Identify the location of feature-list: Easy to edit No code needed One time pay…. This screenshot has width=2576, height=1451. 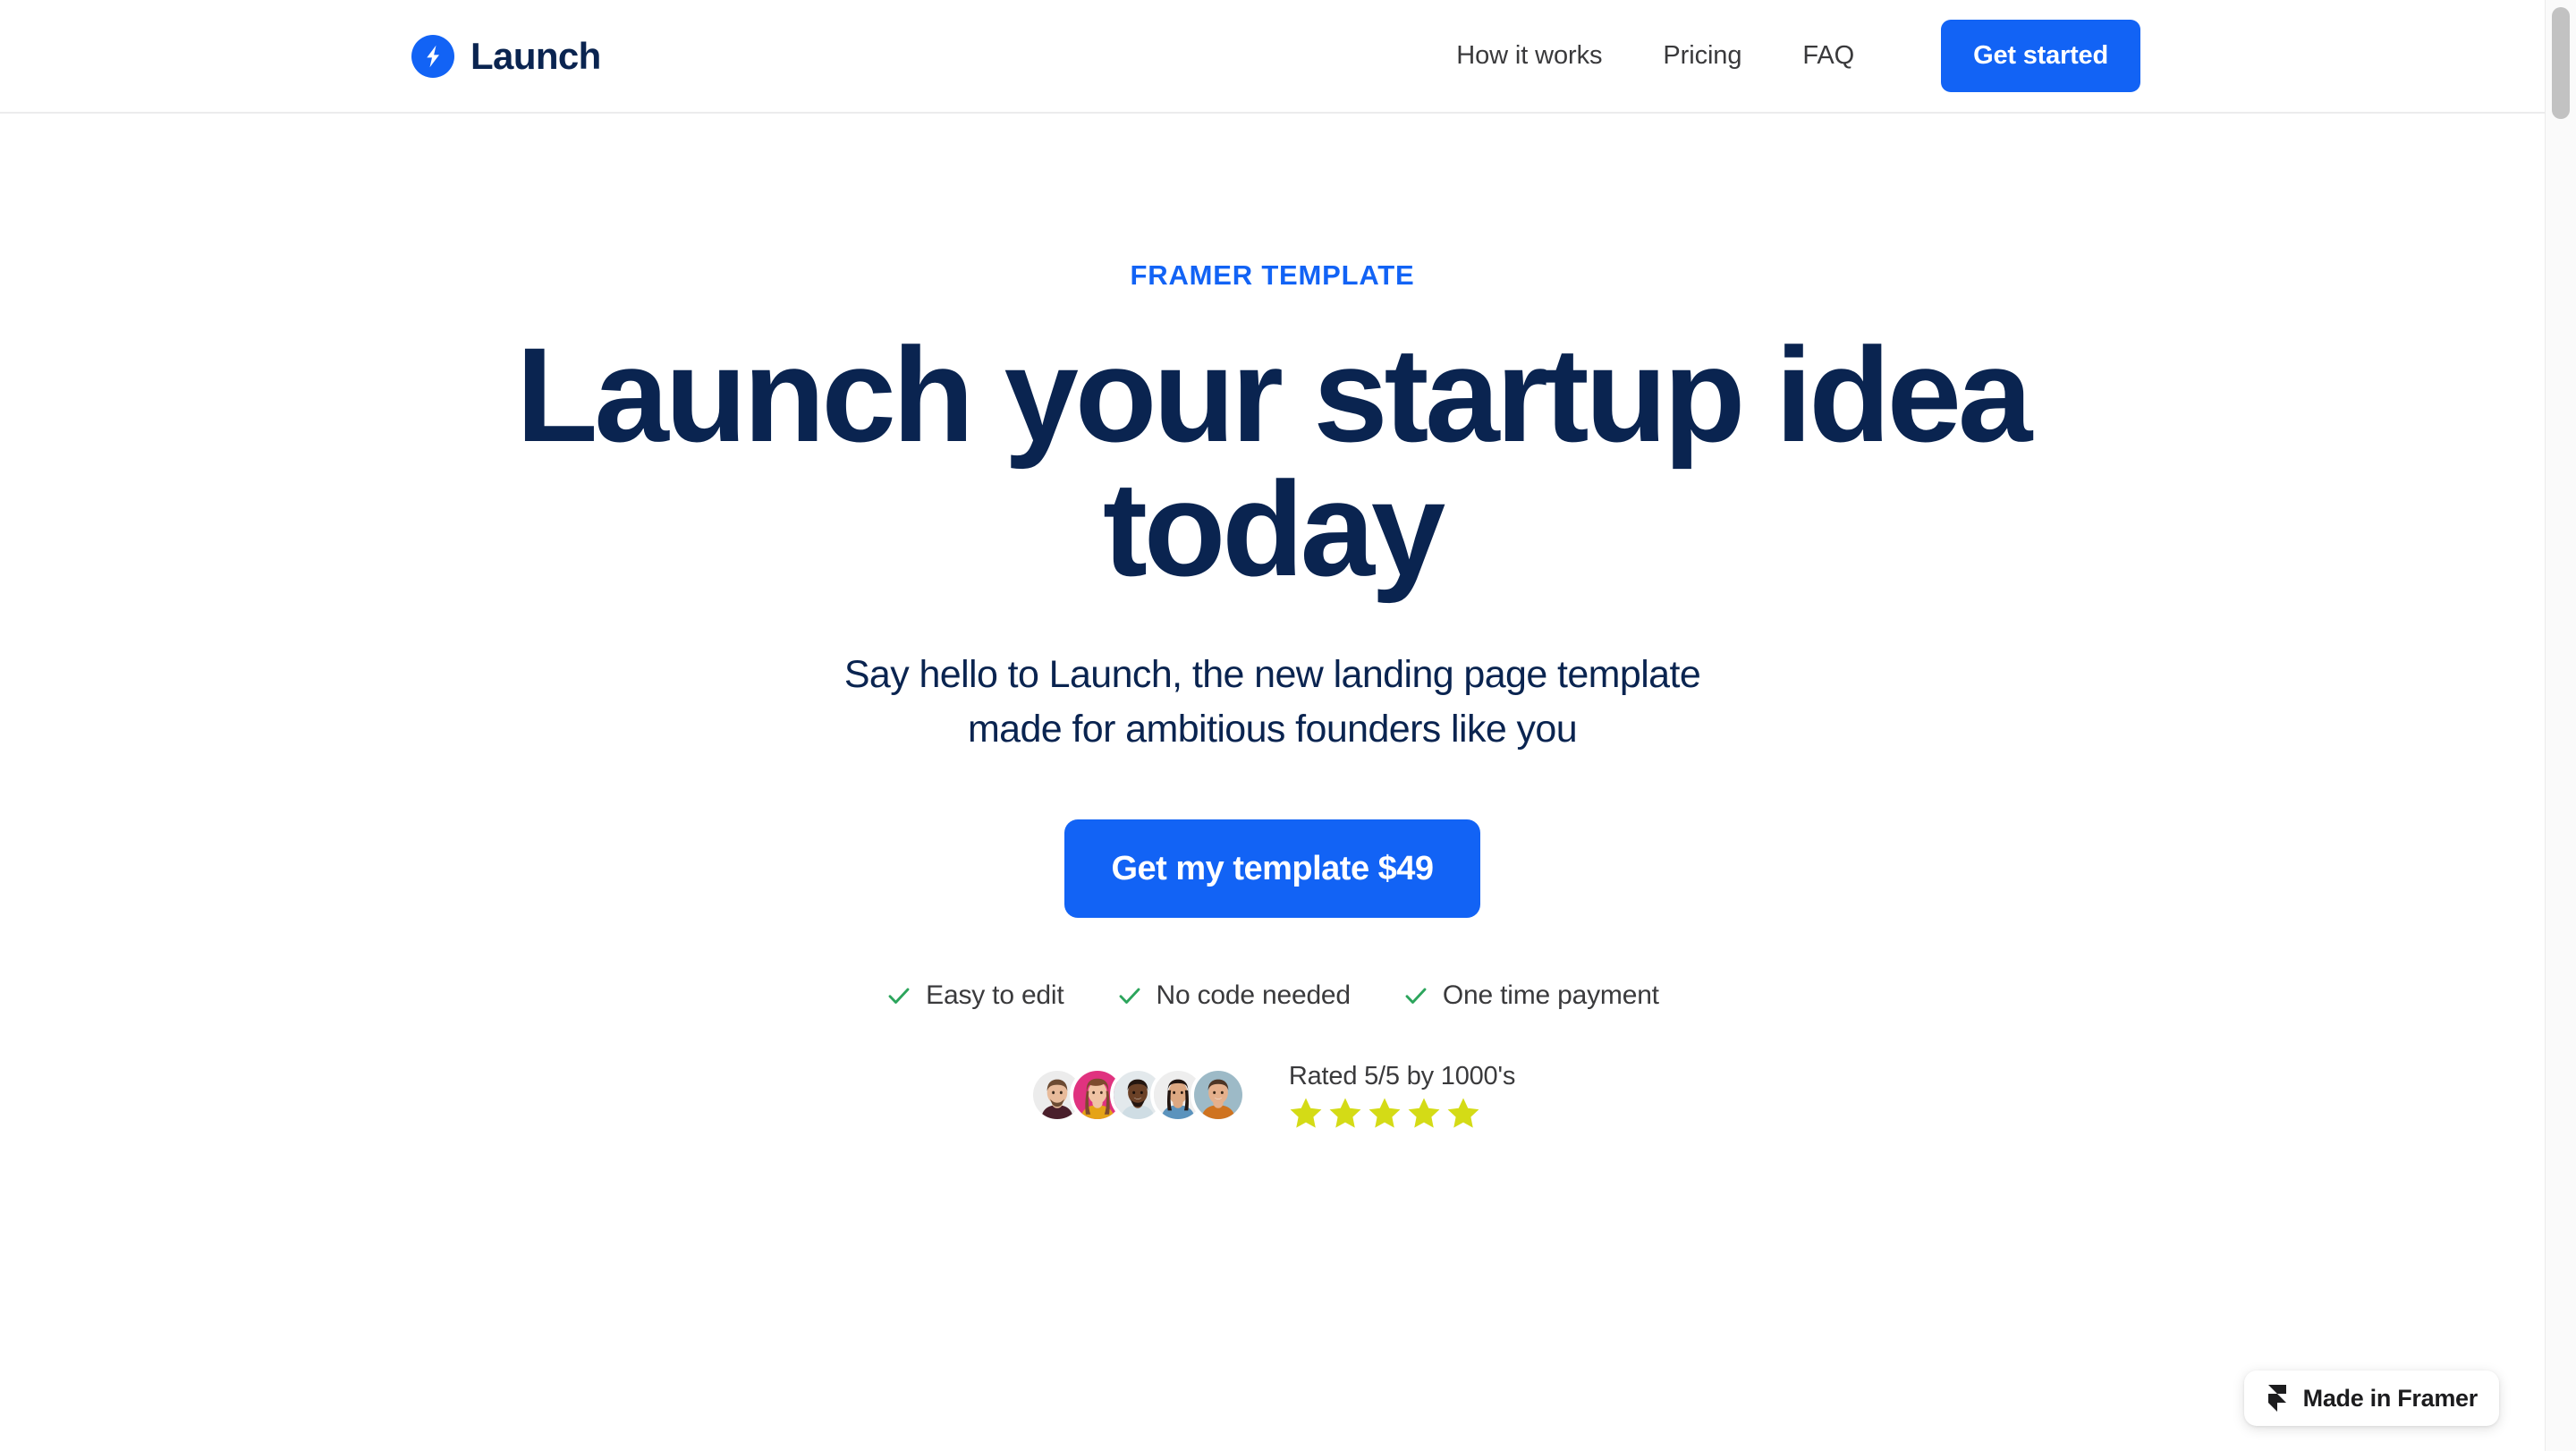
(1272, 996).